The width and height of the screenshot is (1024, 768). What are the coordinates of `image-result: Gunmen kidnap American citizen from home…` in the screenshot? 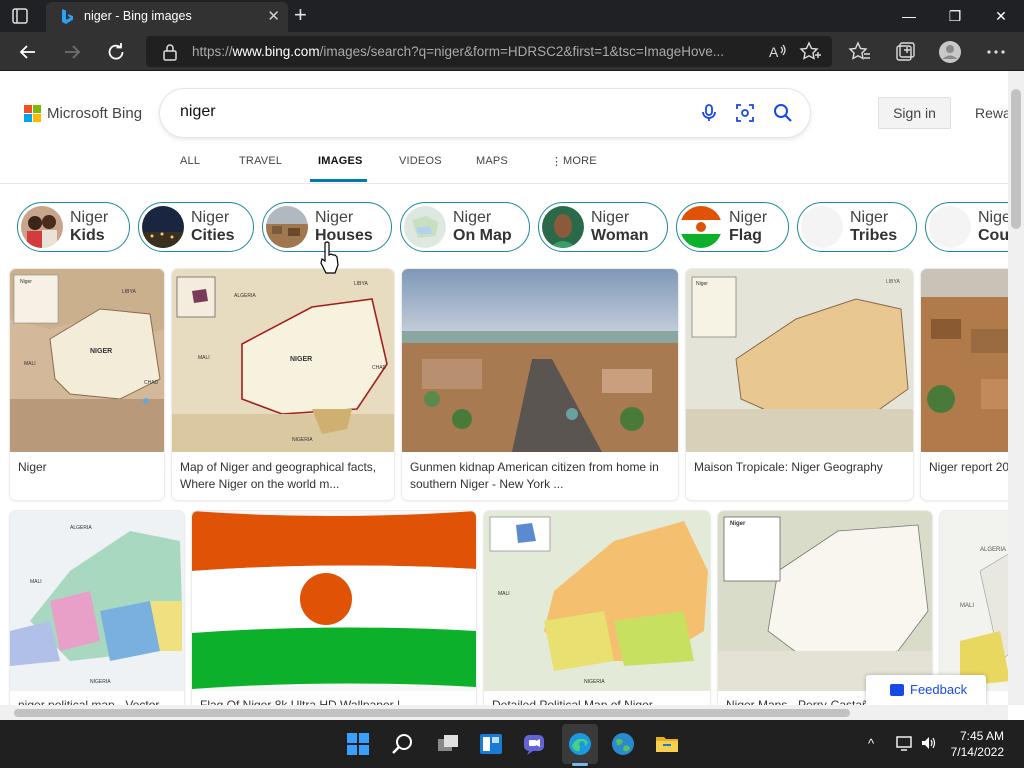 It's located at (540, 384).